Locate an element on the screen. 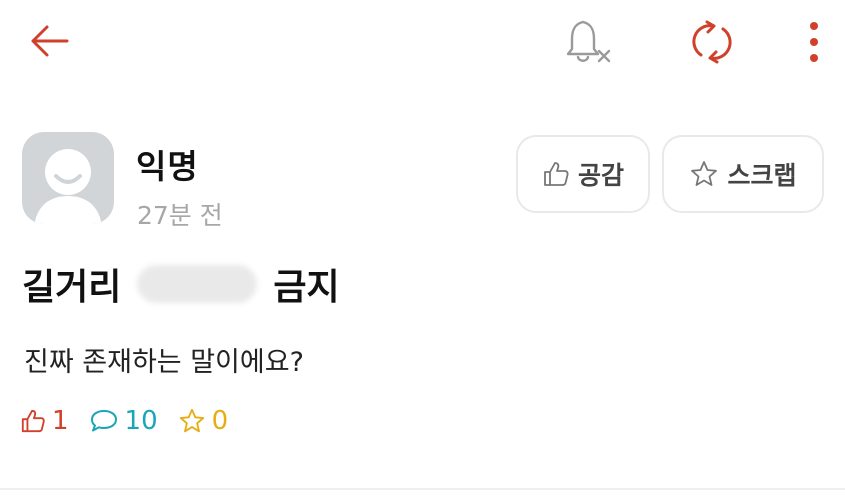 Image resolution: width=845 pixels, height=501 pixels. bottom-divider is located at coordinates (422, 489).